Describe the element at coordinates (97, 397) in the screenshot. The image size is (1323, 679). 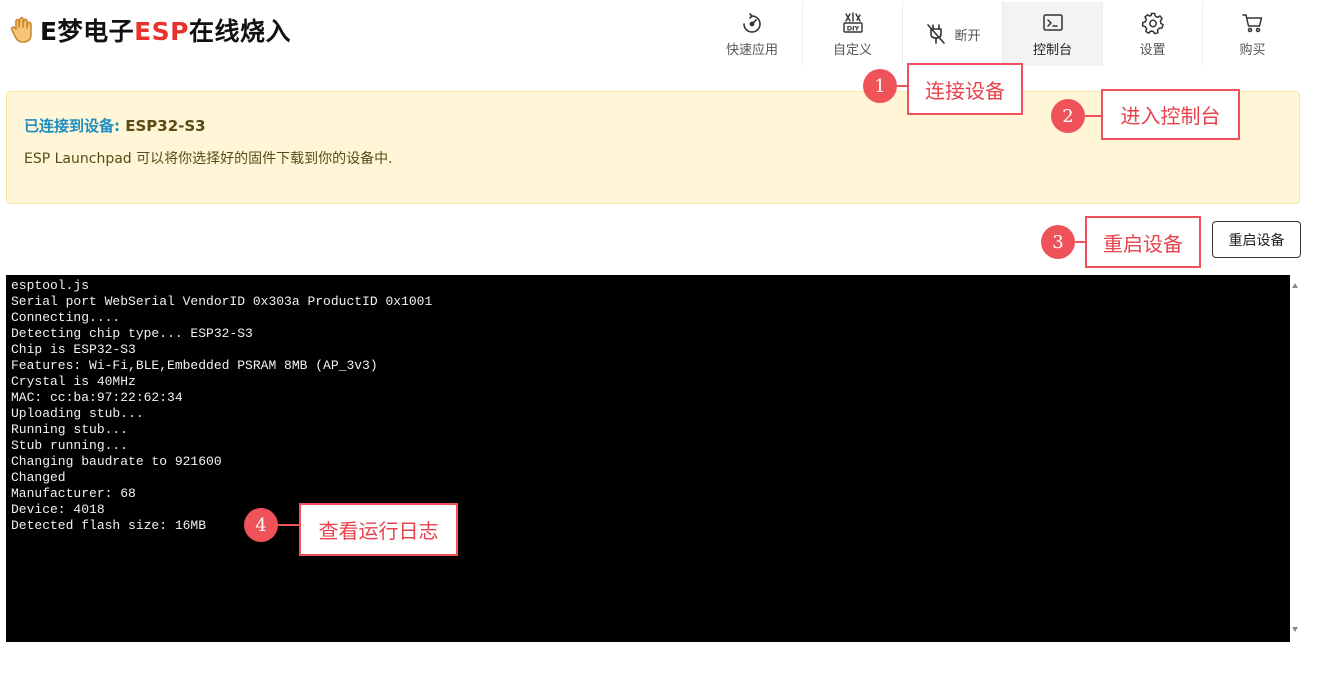
I see `console-line: MAC: cc:ba:97:22:62:34` at that location.